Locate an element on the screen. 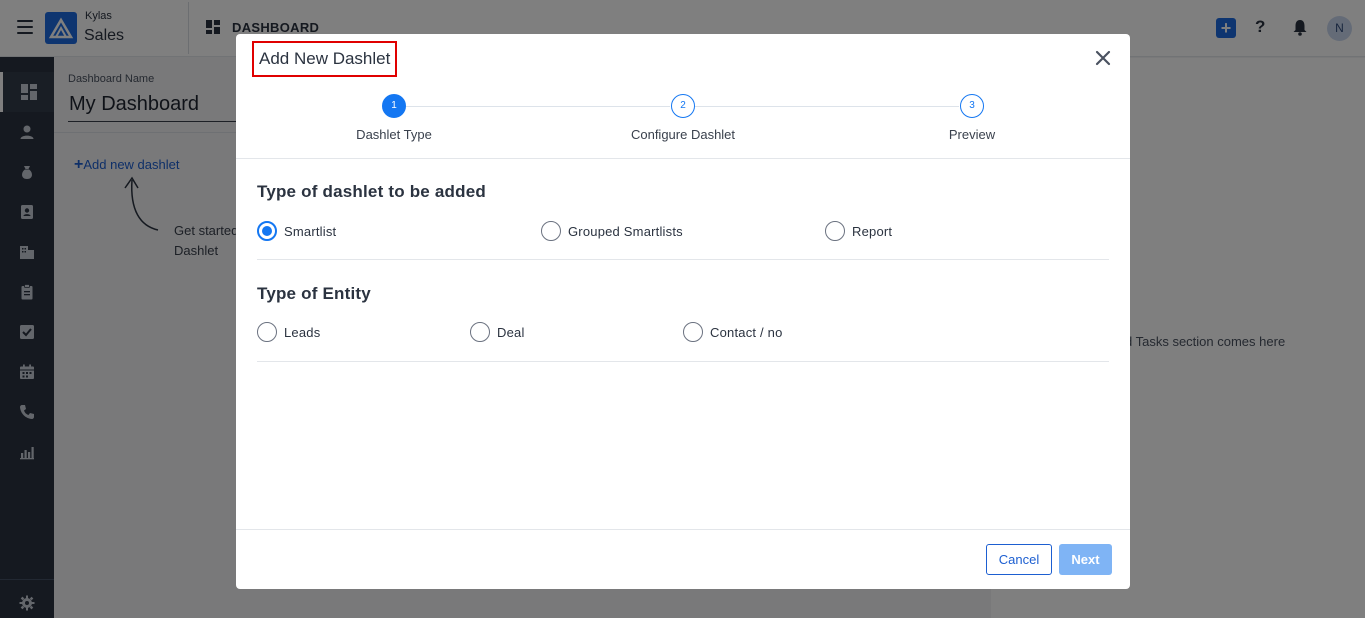 This screenshot has width=1365, height=618. radio-contact-dot is located at coordinates (693, 332).